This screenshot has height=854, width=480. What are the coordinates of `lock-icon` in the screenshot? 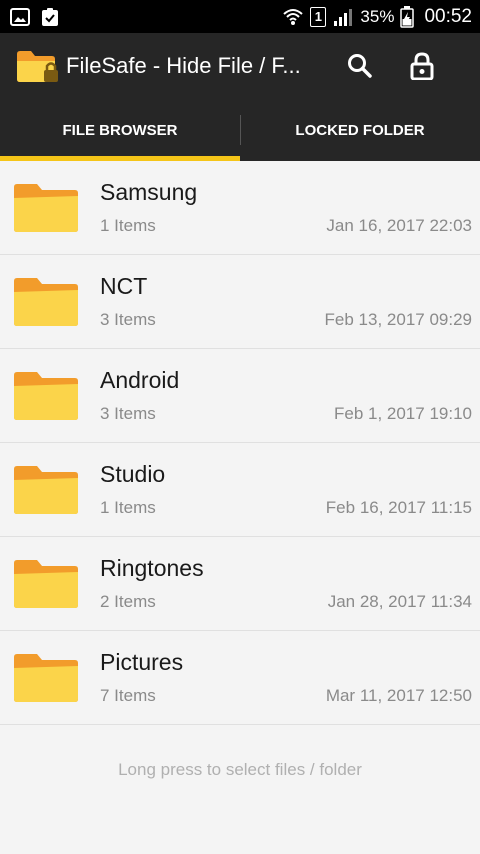 It's located at (422, 66).